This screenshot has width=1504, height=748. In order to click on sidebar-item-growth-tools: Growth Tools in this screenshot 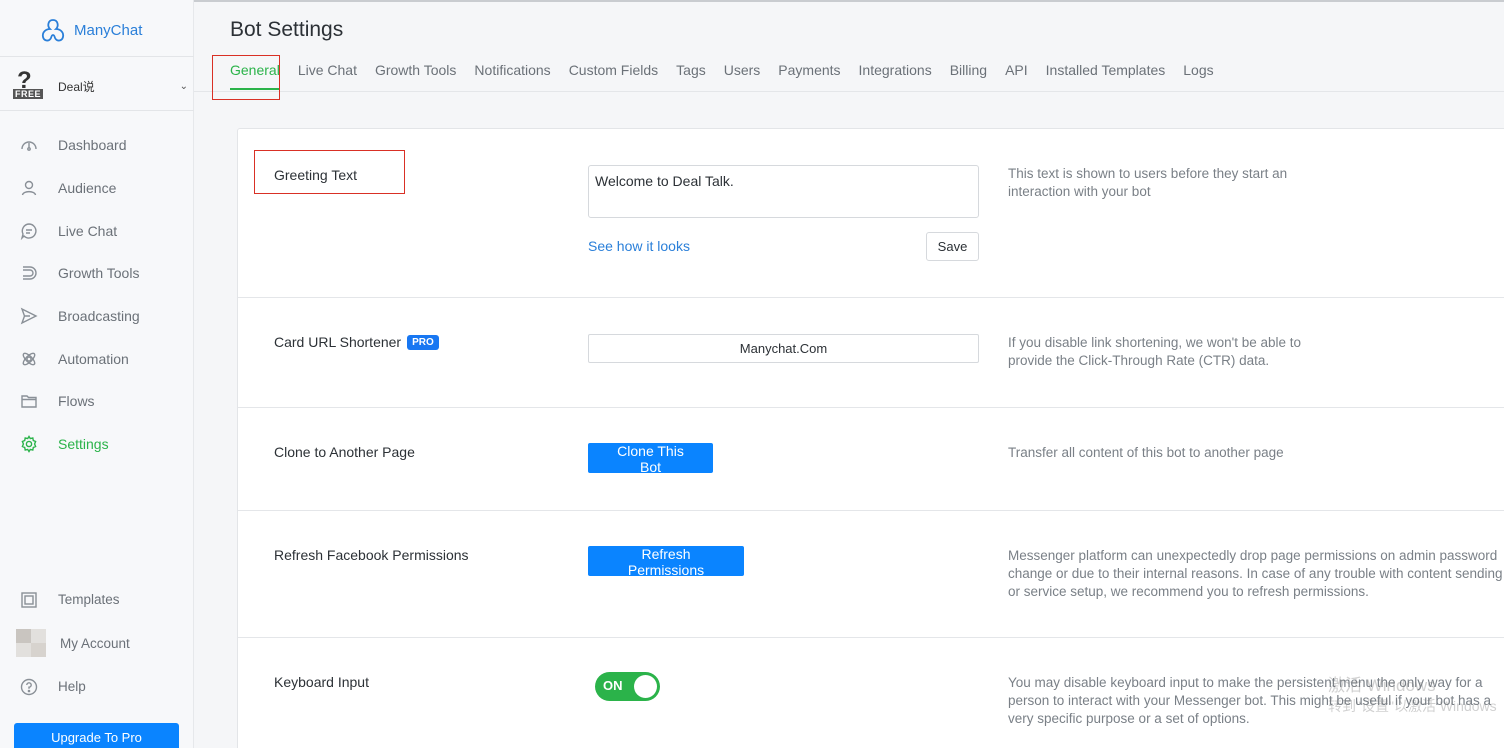, I will do `click(97, 273)`.